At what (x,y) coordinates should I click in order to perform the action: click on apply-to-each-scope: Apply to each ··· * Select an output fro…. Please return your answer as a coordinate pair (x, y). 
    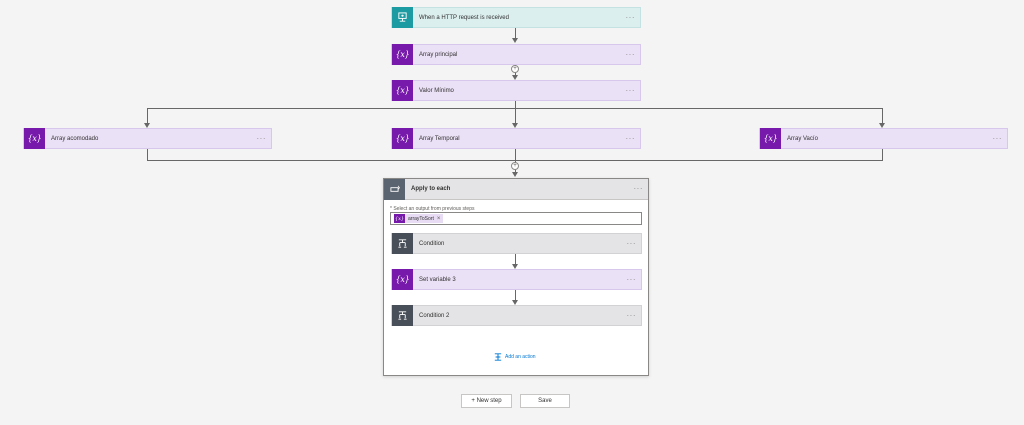
    Looking at the image, I should click on (516, 277).